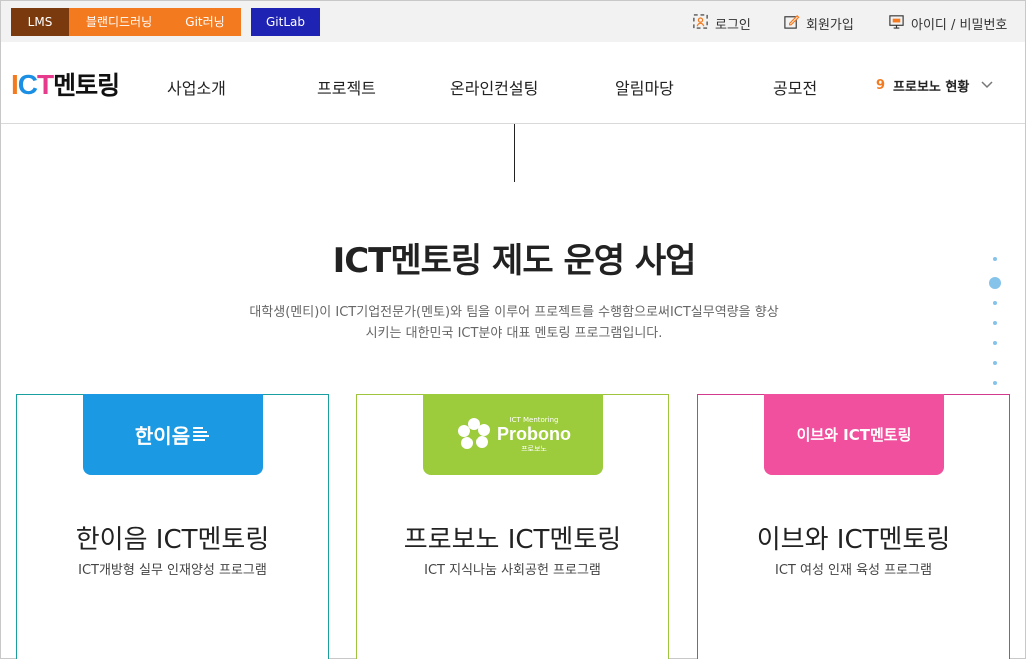  What do you see at coordinates (881, 85) in the screenshot?
I see `status-count: 9` at bounding box center [881, 85].